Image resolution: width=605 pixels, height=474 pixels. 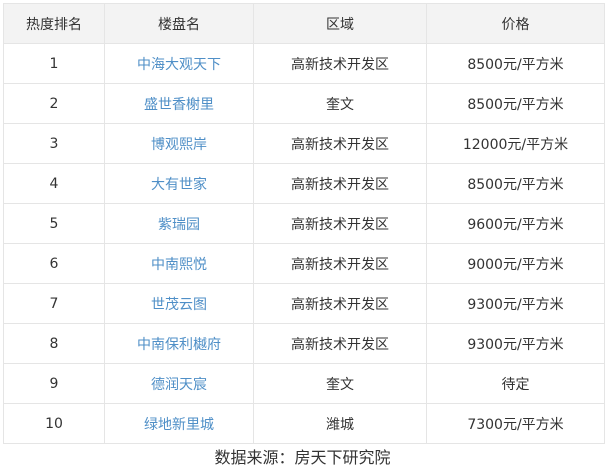 I want to click on estate-link: 中南熙悦, so click(x=179, y=265).